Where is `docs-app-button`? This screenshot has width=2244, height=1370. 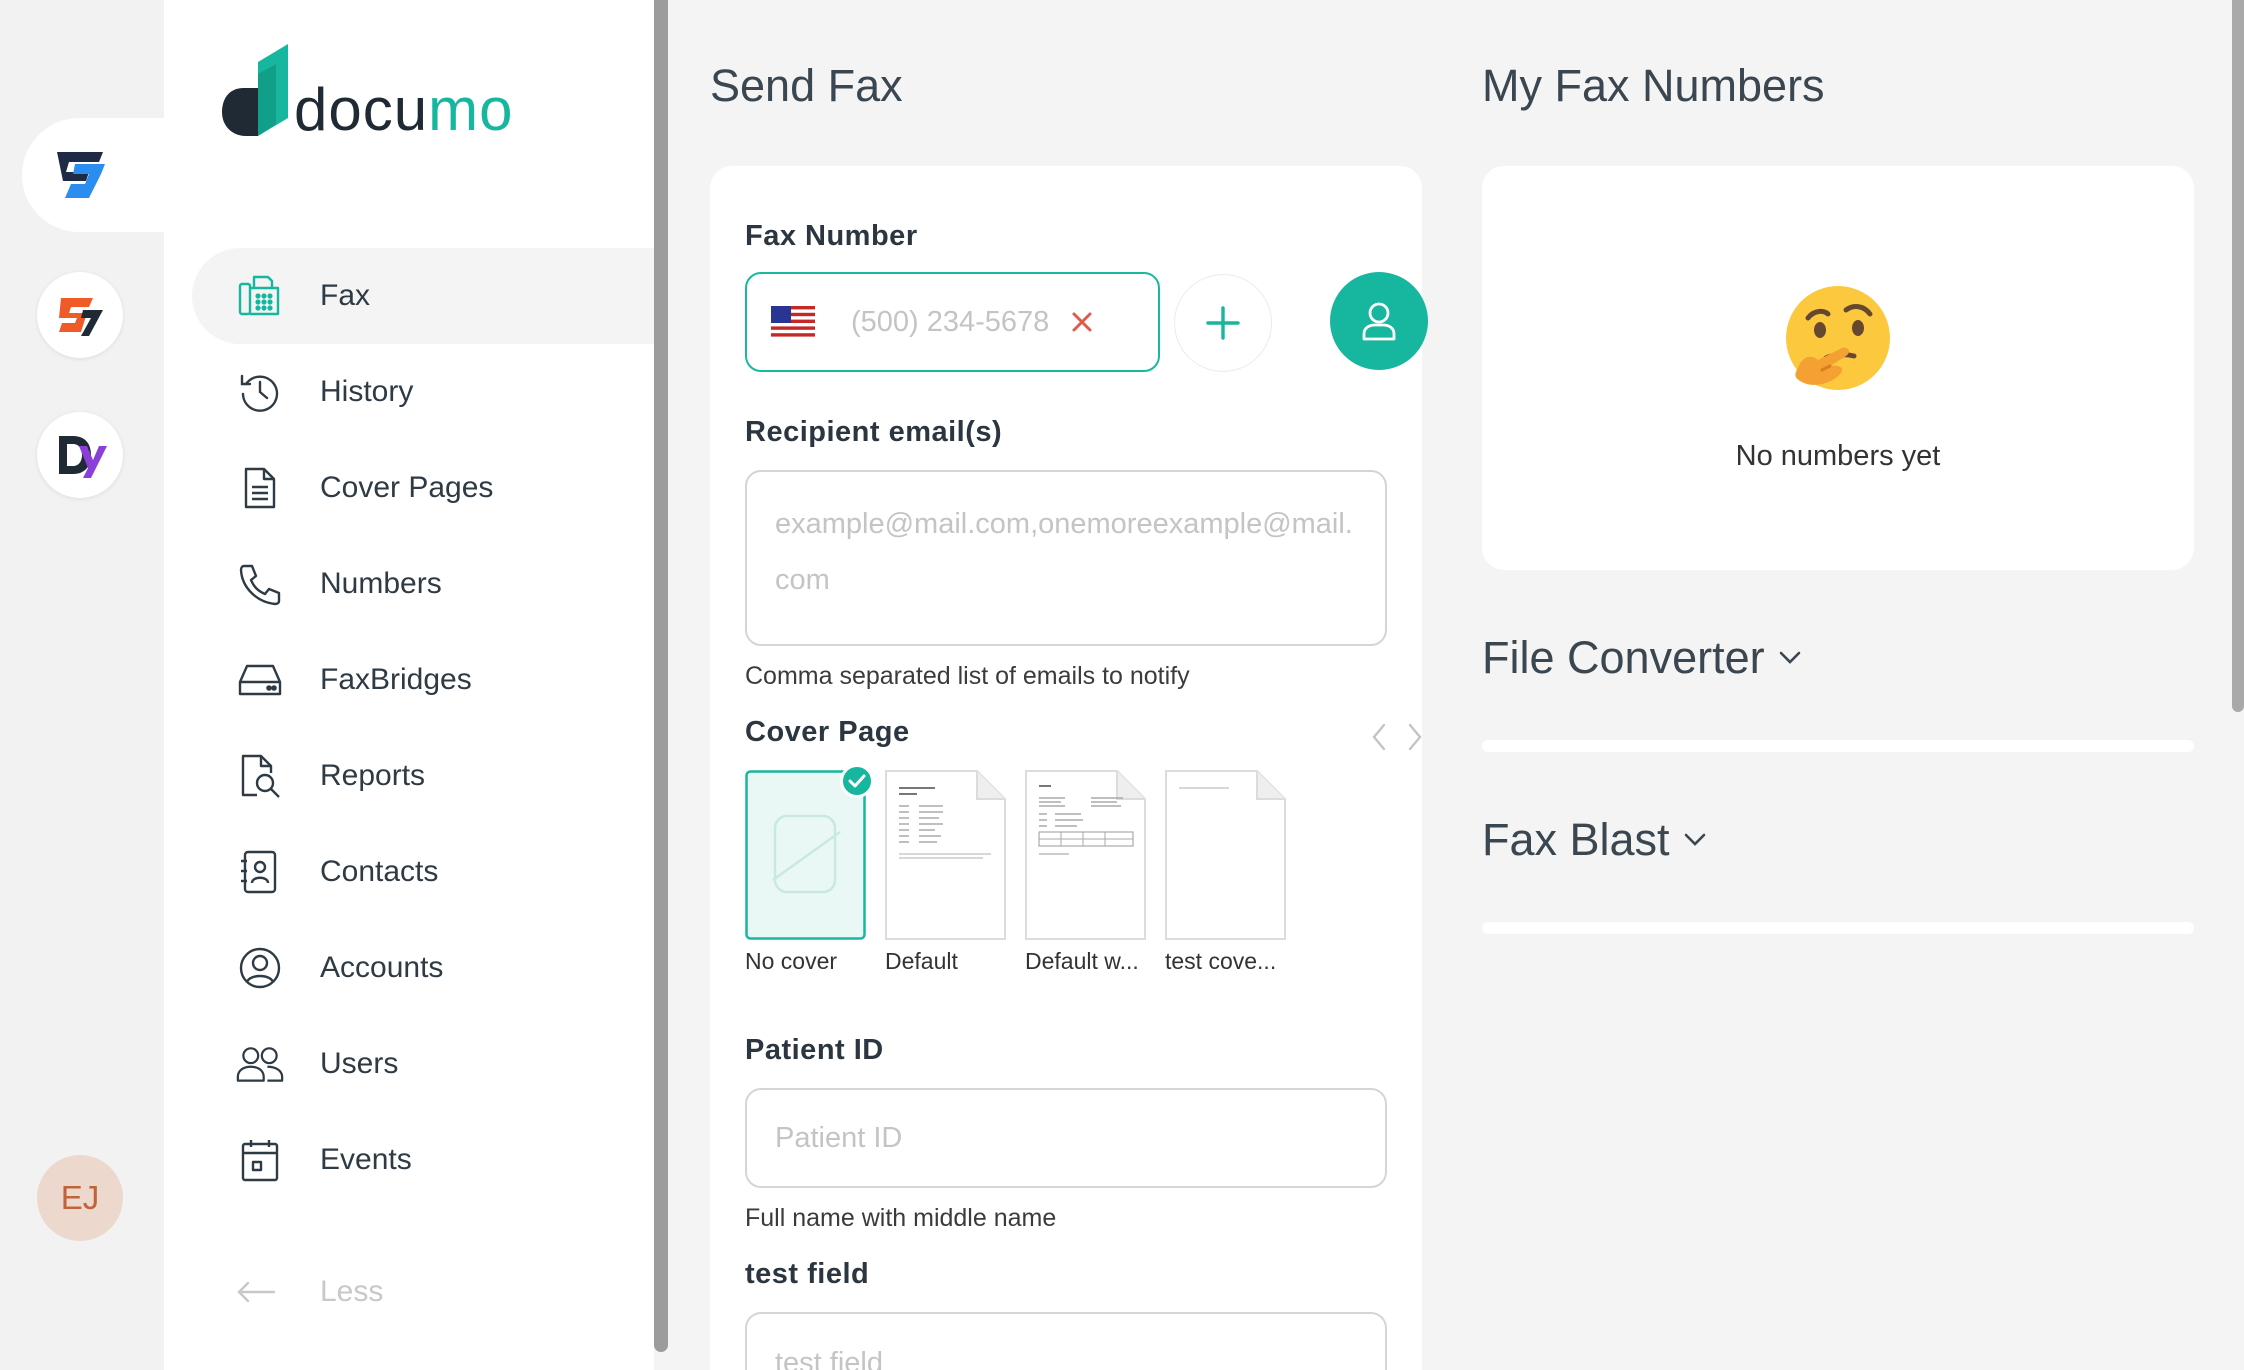 docs-app-button is located at coordinates (80, 455).